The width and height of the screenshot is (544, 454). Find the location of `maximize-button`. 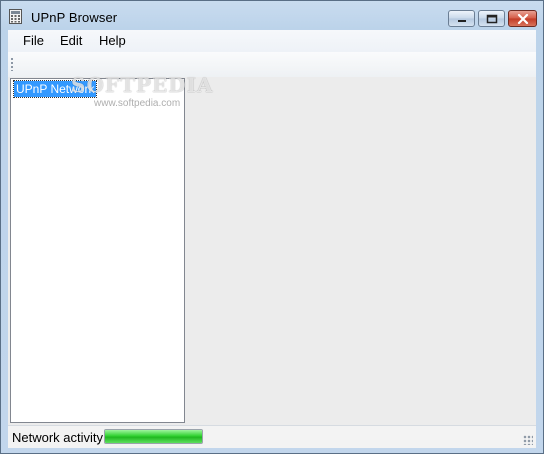

maximize-button is located at coordinates (491, 18).